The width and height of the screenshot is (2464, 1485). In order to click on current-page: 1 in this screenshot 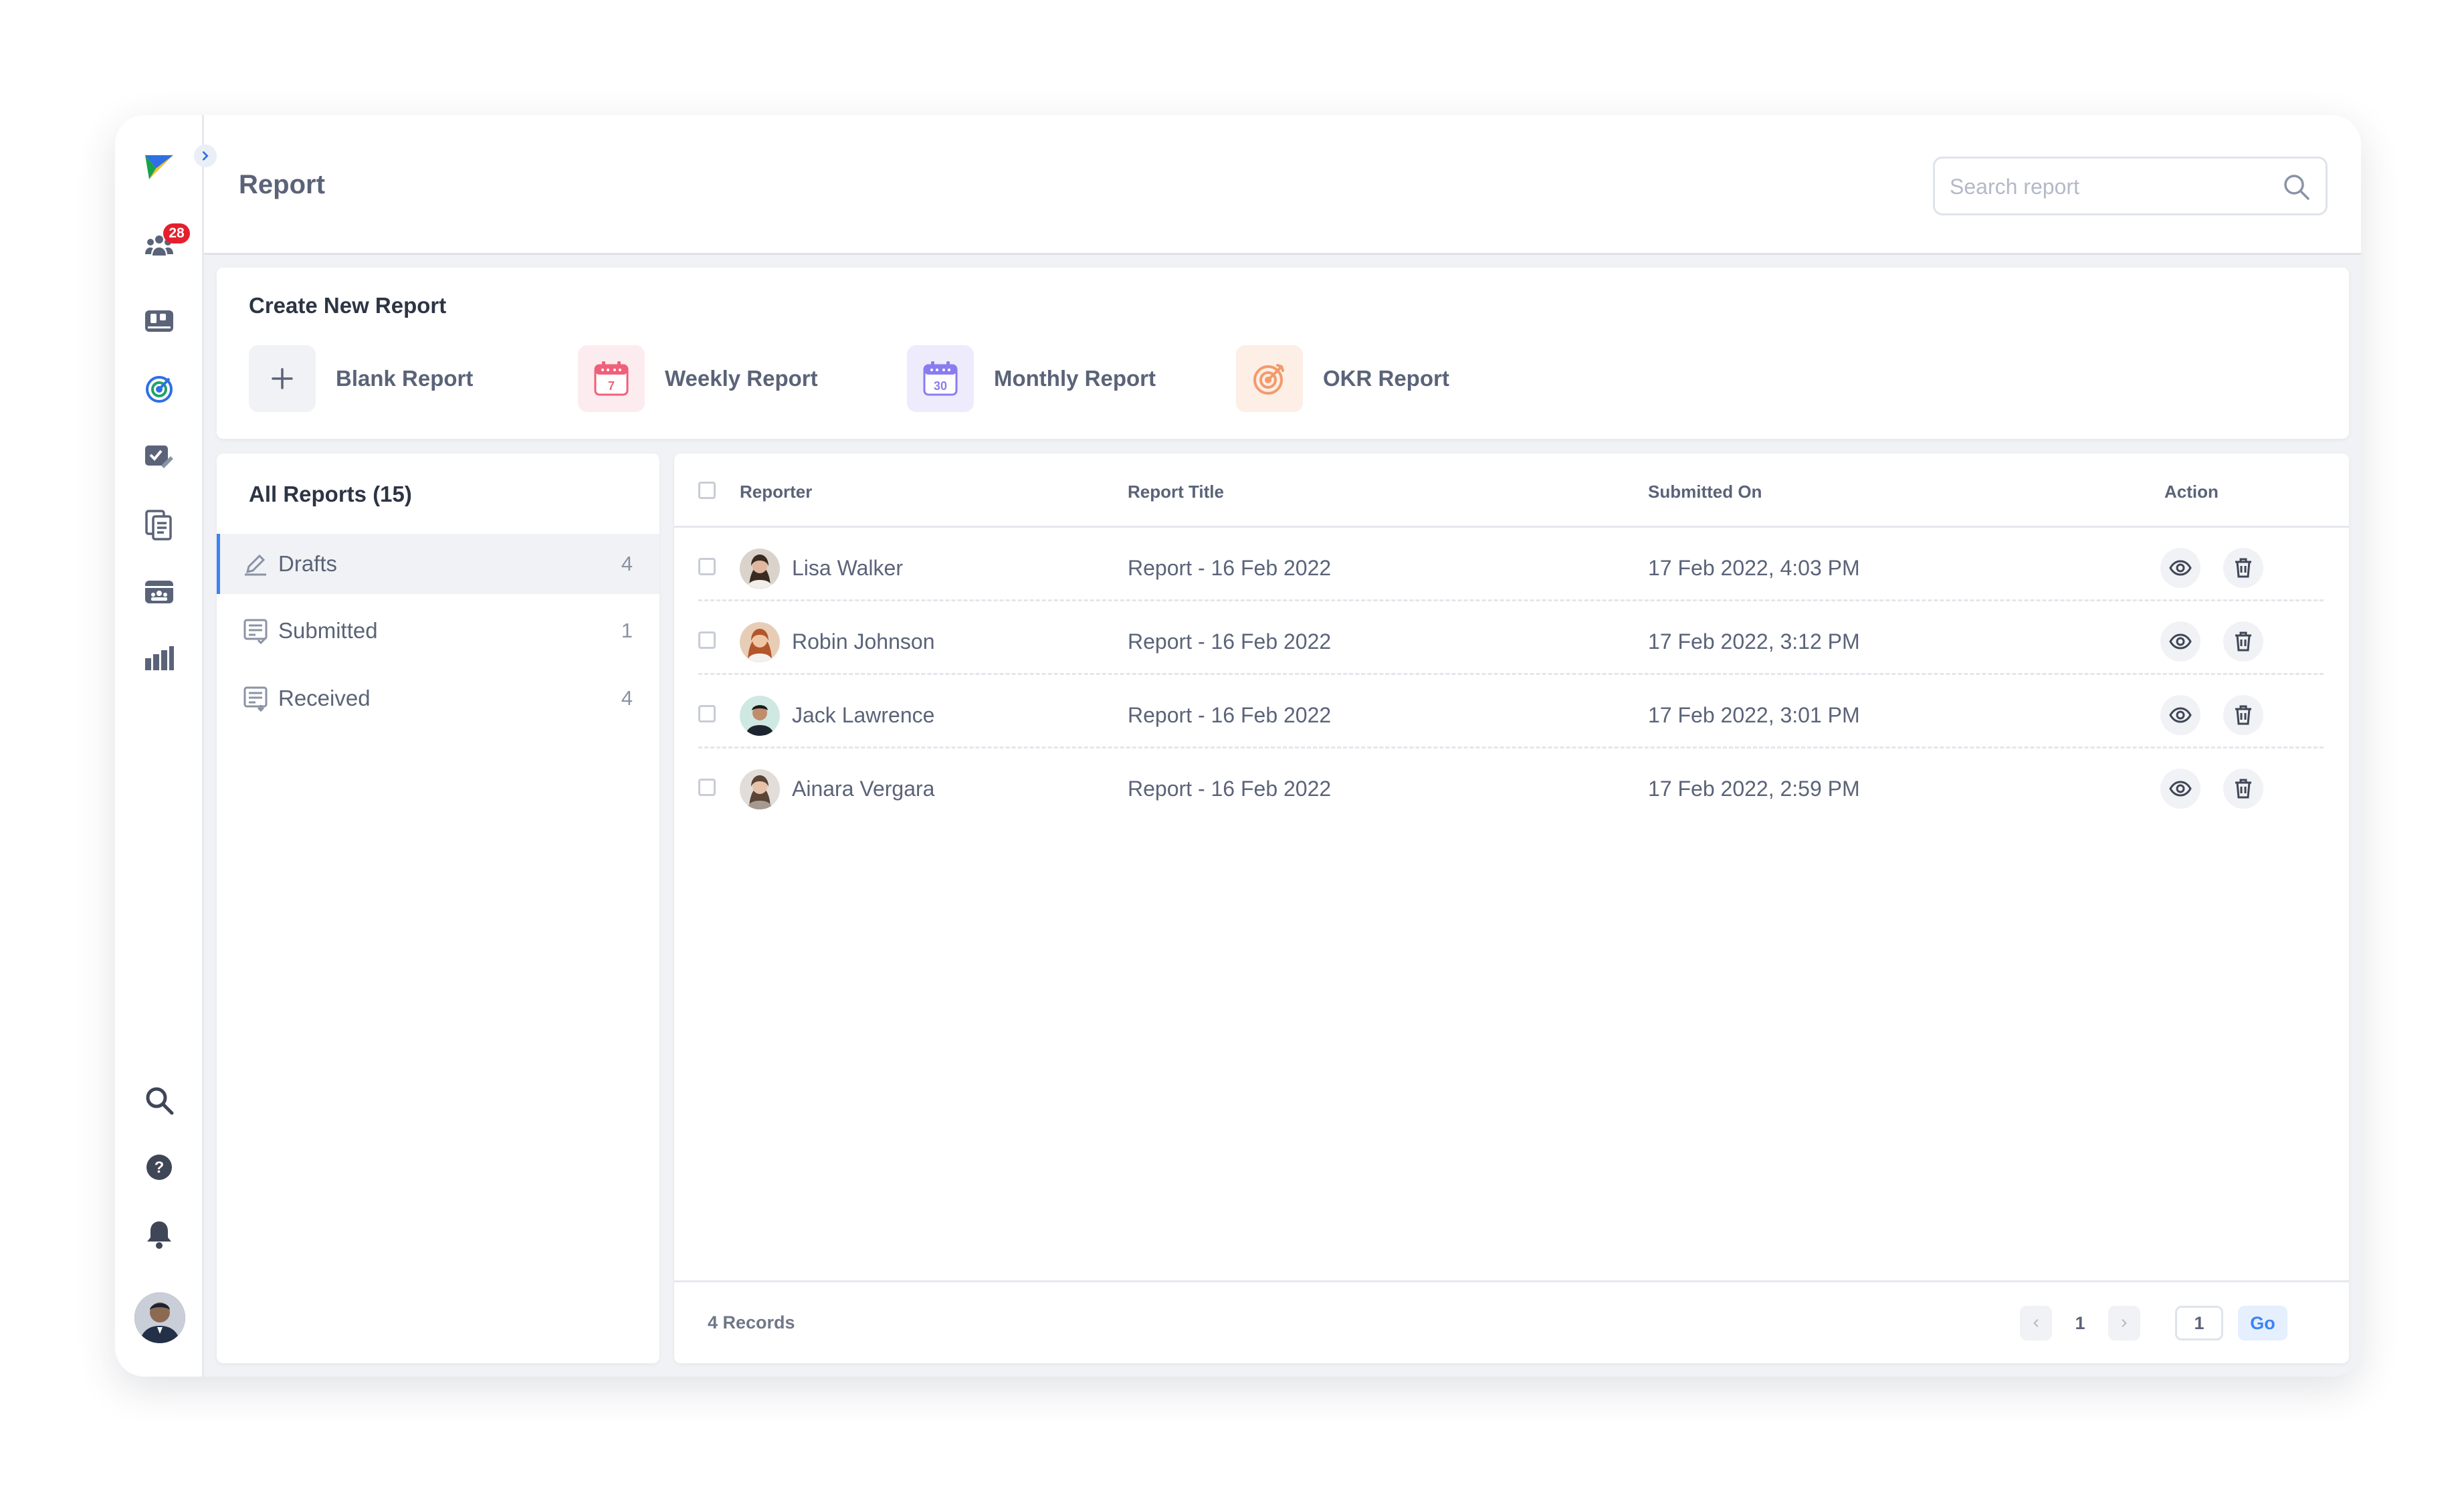, I will do `click(2080, 1323)`.